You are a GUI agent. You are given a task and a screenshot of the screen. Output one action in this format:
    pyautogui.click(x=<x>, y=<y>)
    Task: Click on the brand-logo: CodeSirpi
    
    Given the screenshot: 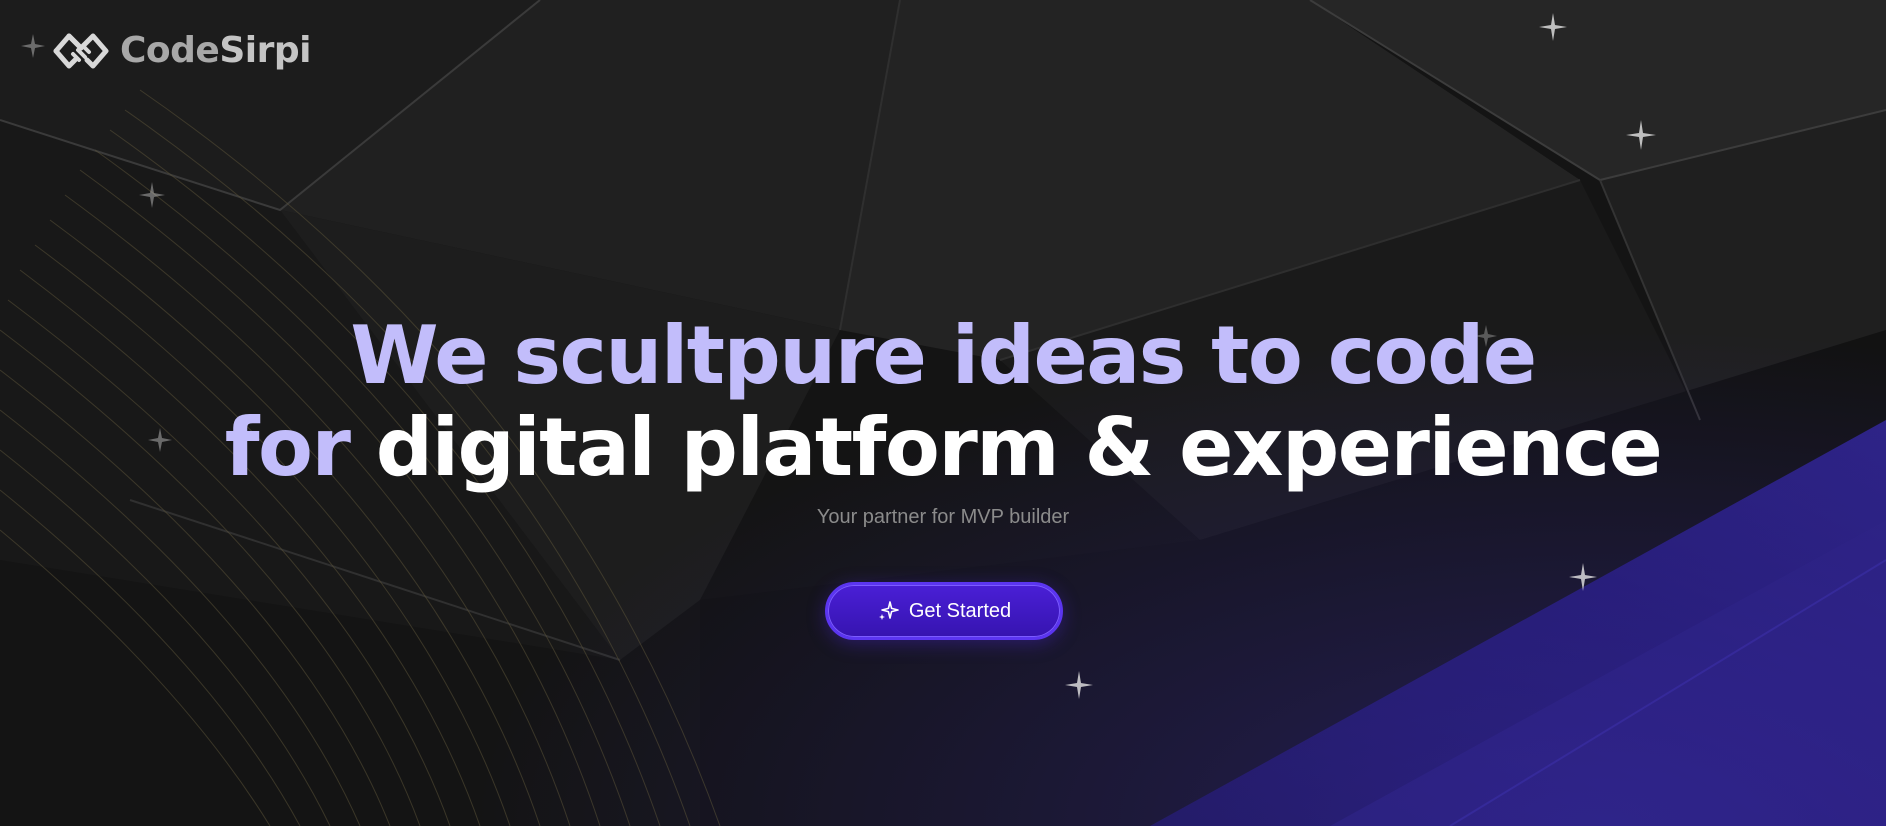 What is the action you would take?
    pyautogui.click(x=181, y=51)
    